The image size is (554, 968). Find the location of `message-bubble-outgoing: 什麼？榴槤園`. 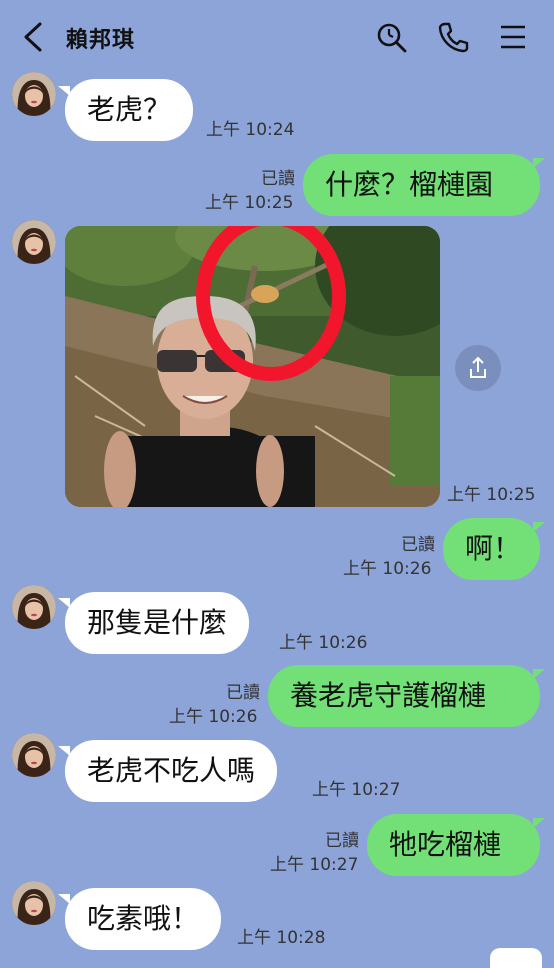

message-bubble-outgoing: 什麼？榴槤園 is located at coordinates (421, 185).